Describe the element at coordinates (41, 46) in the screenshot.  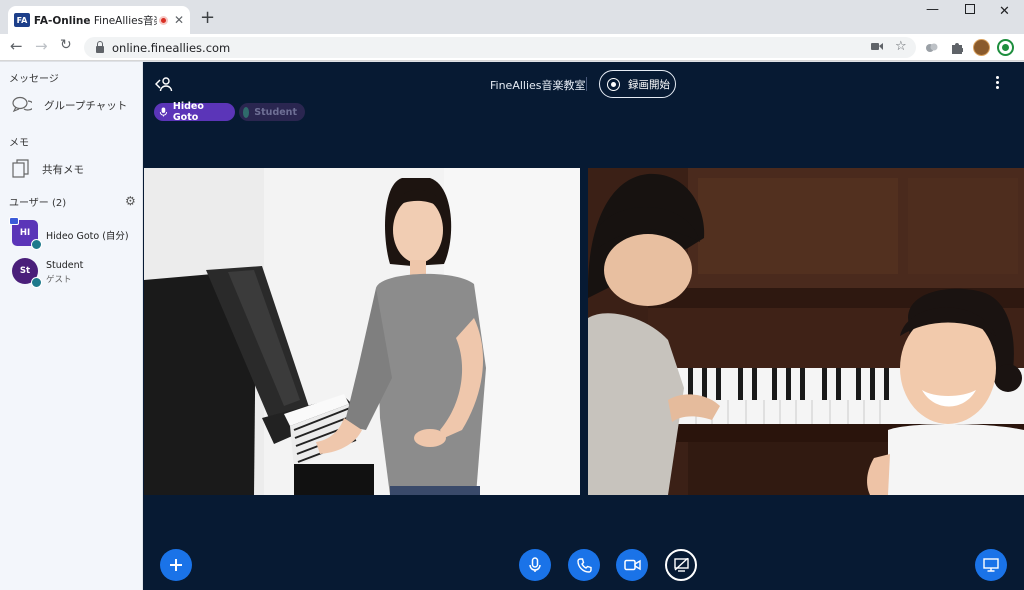
I see `forward-arrow-icon: →` at that location.